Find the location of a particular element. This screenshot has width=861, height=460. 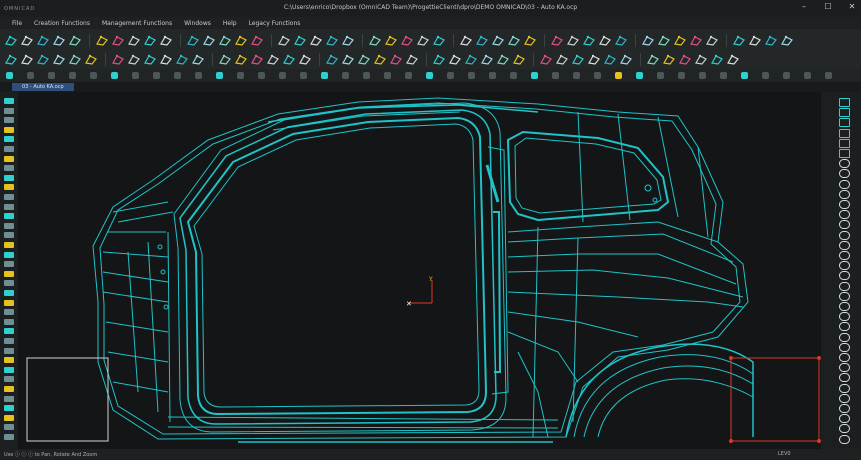

render-icon is located at coordinates (315, 40).